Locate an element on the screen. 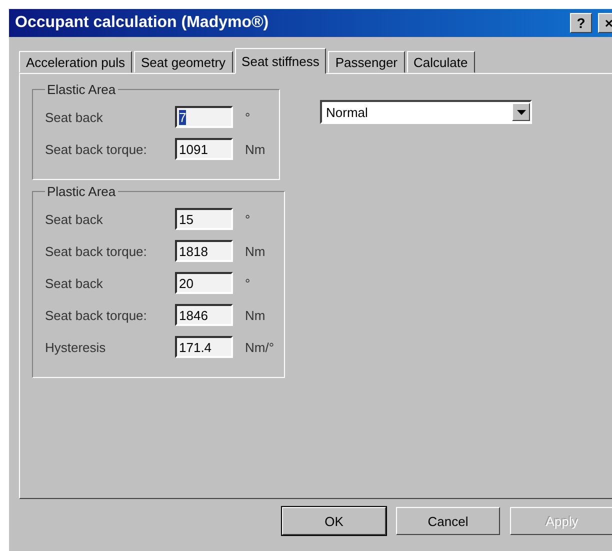 Image resolution: width=612 pixels, height=551 pixels. unit-label: Nm/° is located at coordinates (259, 347).